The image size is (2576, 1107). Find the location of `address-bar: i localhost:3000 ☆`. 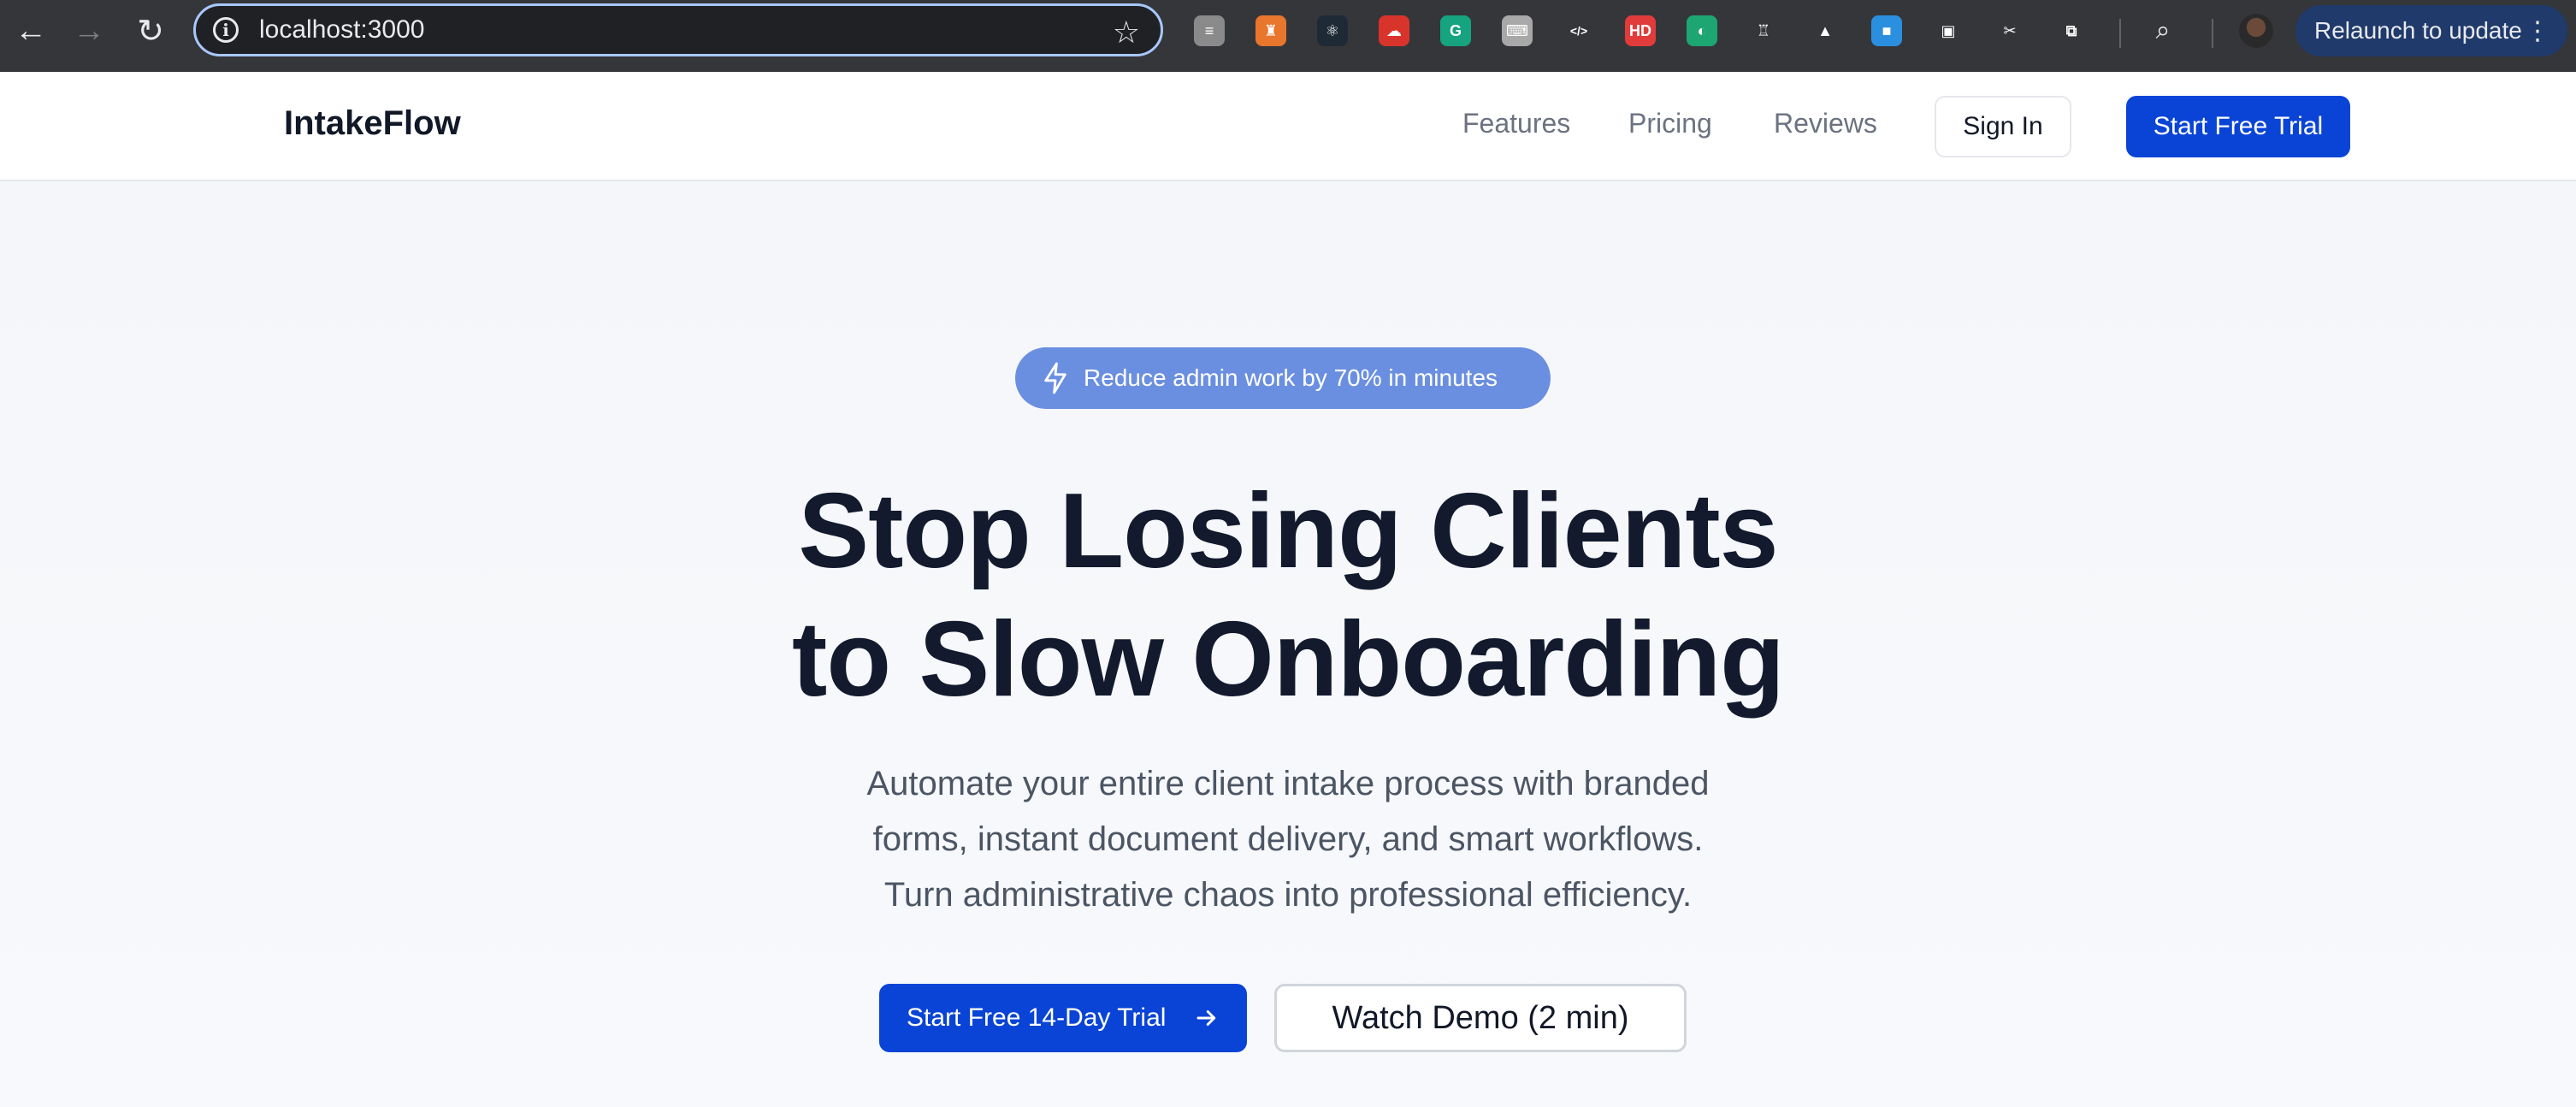

address-bar: i localhost:3000 ☆ is located at coordinates (678, 30).